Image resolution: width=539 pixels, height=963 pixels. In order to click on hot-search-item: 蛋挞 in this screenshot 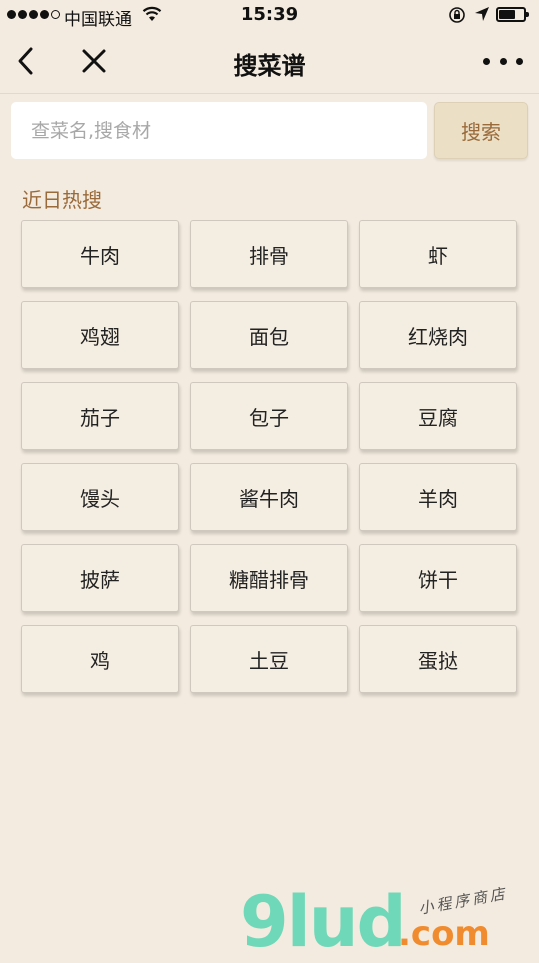, I will do `click(438, 659)`.